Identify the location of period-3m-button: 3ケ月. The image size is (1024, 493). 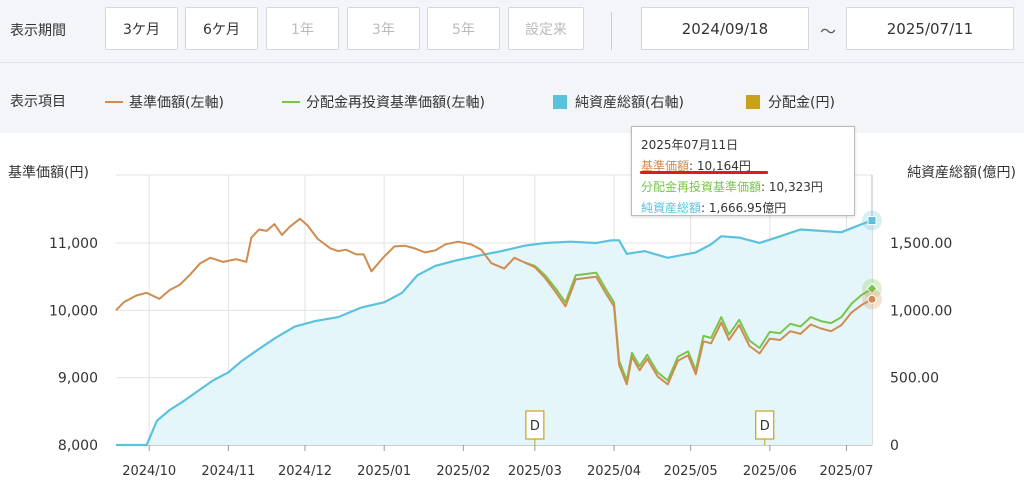
(141, 28).